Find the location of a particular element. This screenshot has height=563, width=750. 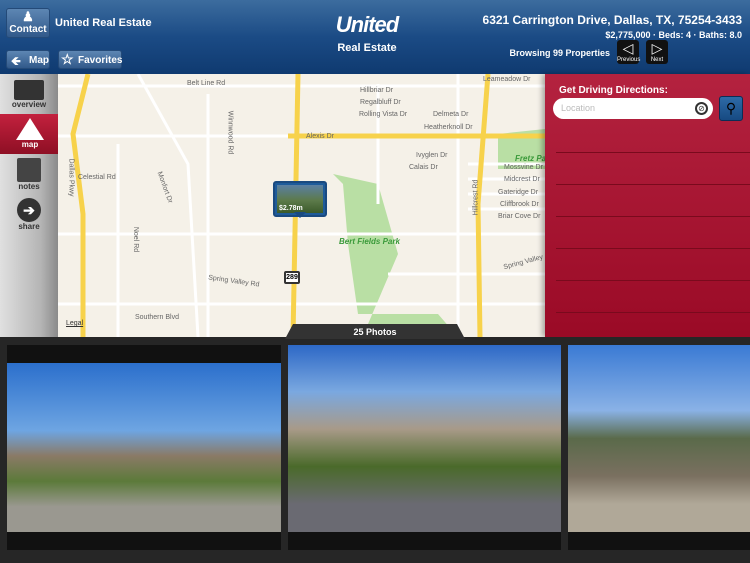

property-details: $2,775,000 · Beds: 4 · Baths: 8.0 is located at coordinates (673, 35).